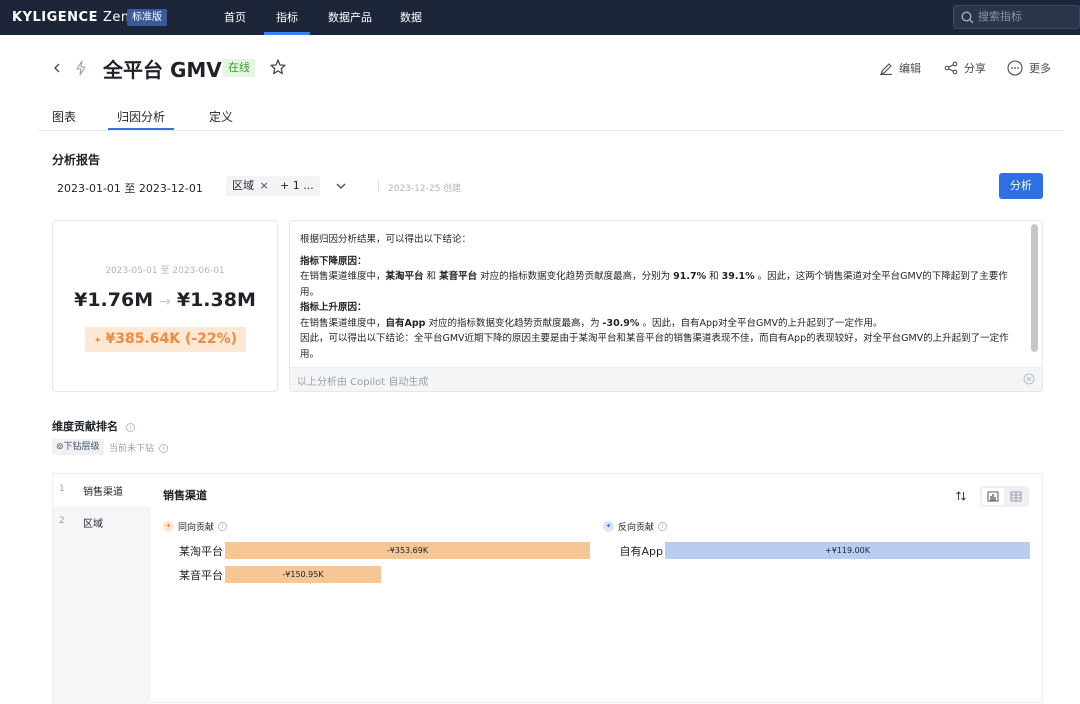 Image resolution: width=1080 pixels, height=704 pixels. Describe the element at coordinates (264, 185) in the screenshot. I see `filter-chip-close-icon: ×` at that location.